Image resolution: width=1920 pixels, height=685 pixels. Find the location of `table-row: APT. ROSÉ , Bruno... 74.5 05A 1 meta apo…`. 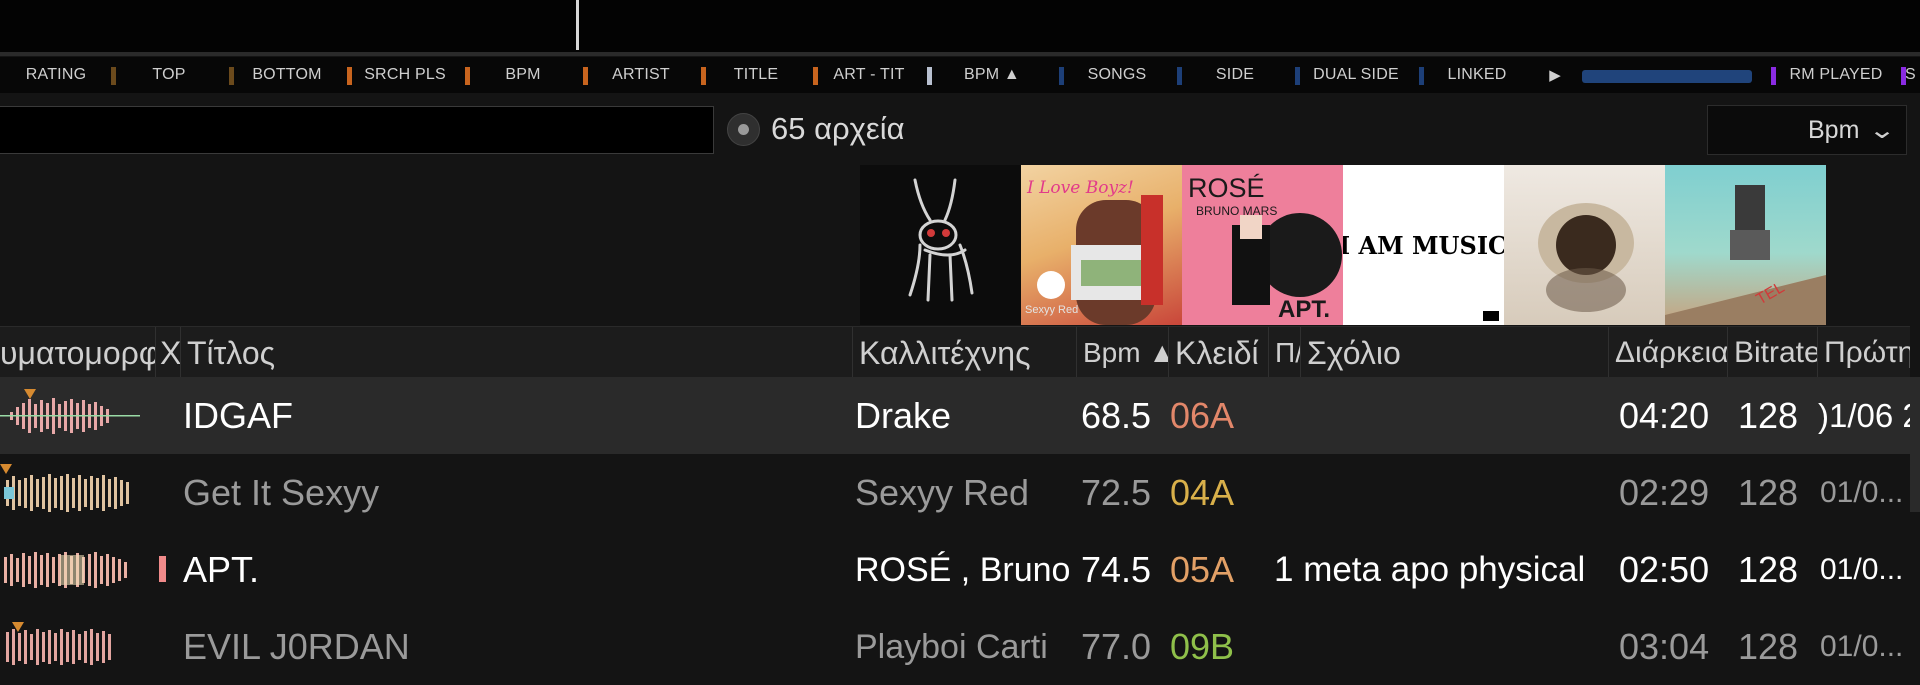

table-row: APT. ROSÉ , Bruno... 74.5 05A 1 meta apo… is located at coordinates (955, 569).